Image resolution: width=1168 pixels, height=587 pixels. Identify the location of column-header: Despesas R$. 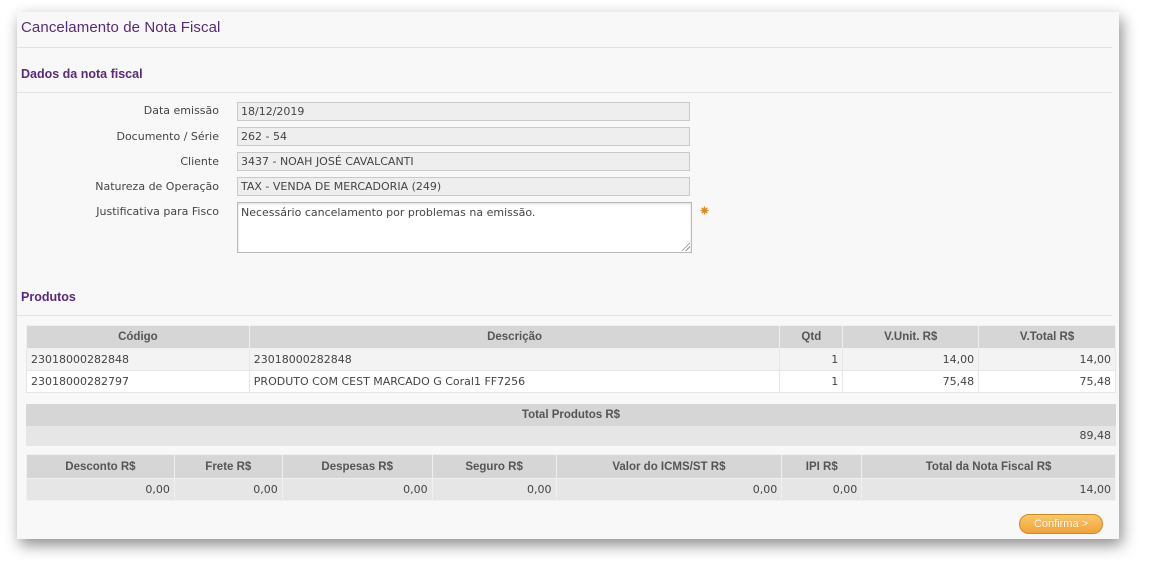
(357, 466).